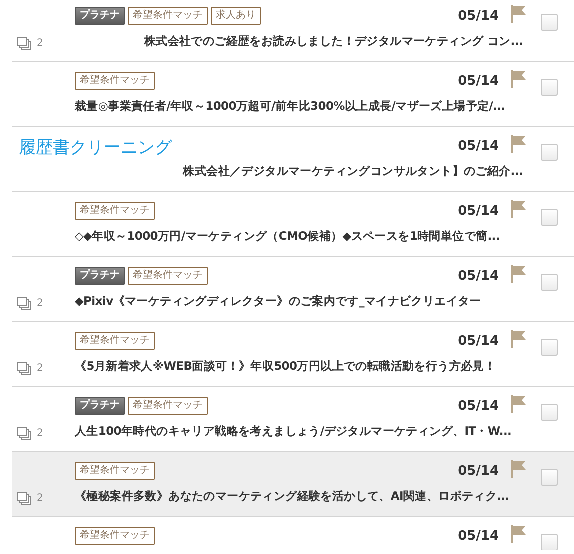 This screenshot has height=554, width=574. What do you see at coordinates (299, 366) in the screenshot?
I see `message-title: 《5月新着求人※WEB面談可！》年収500万円以上での転職活動を行う方必見！` at bounding box center [299, 366].